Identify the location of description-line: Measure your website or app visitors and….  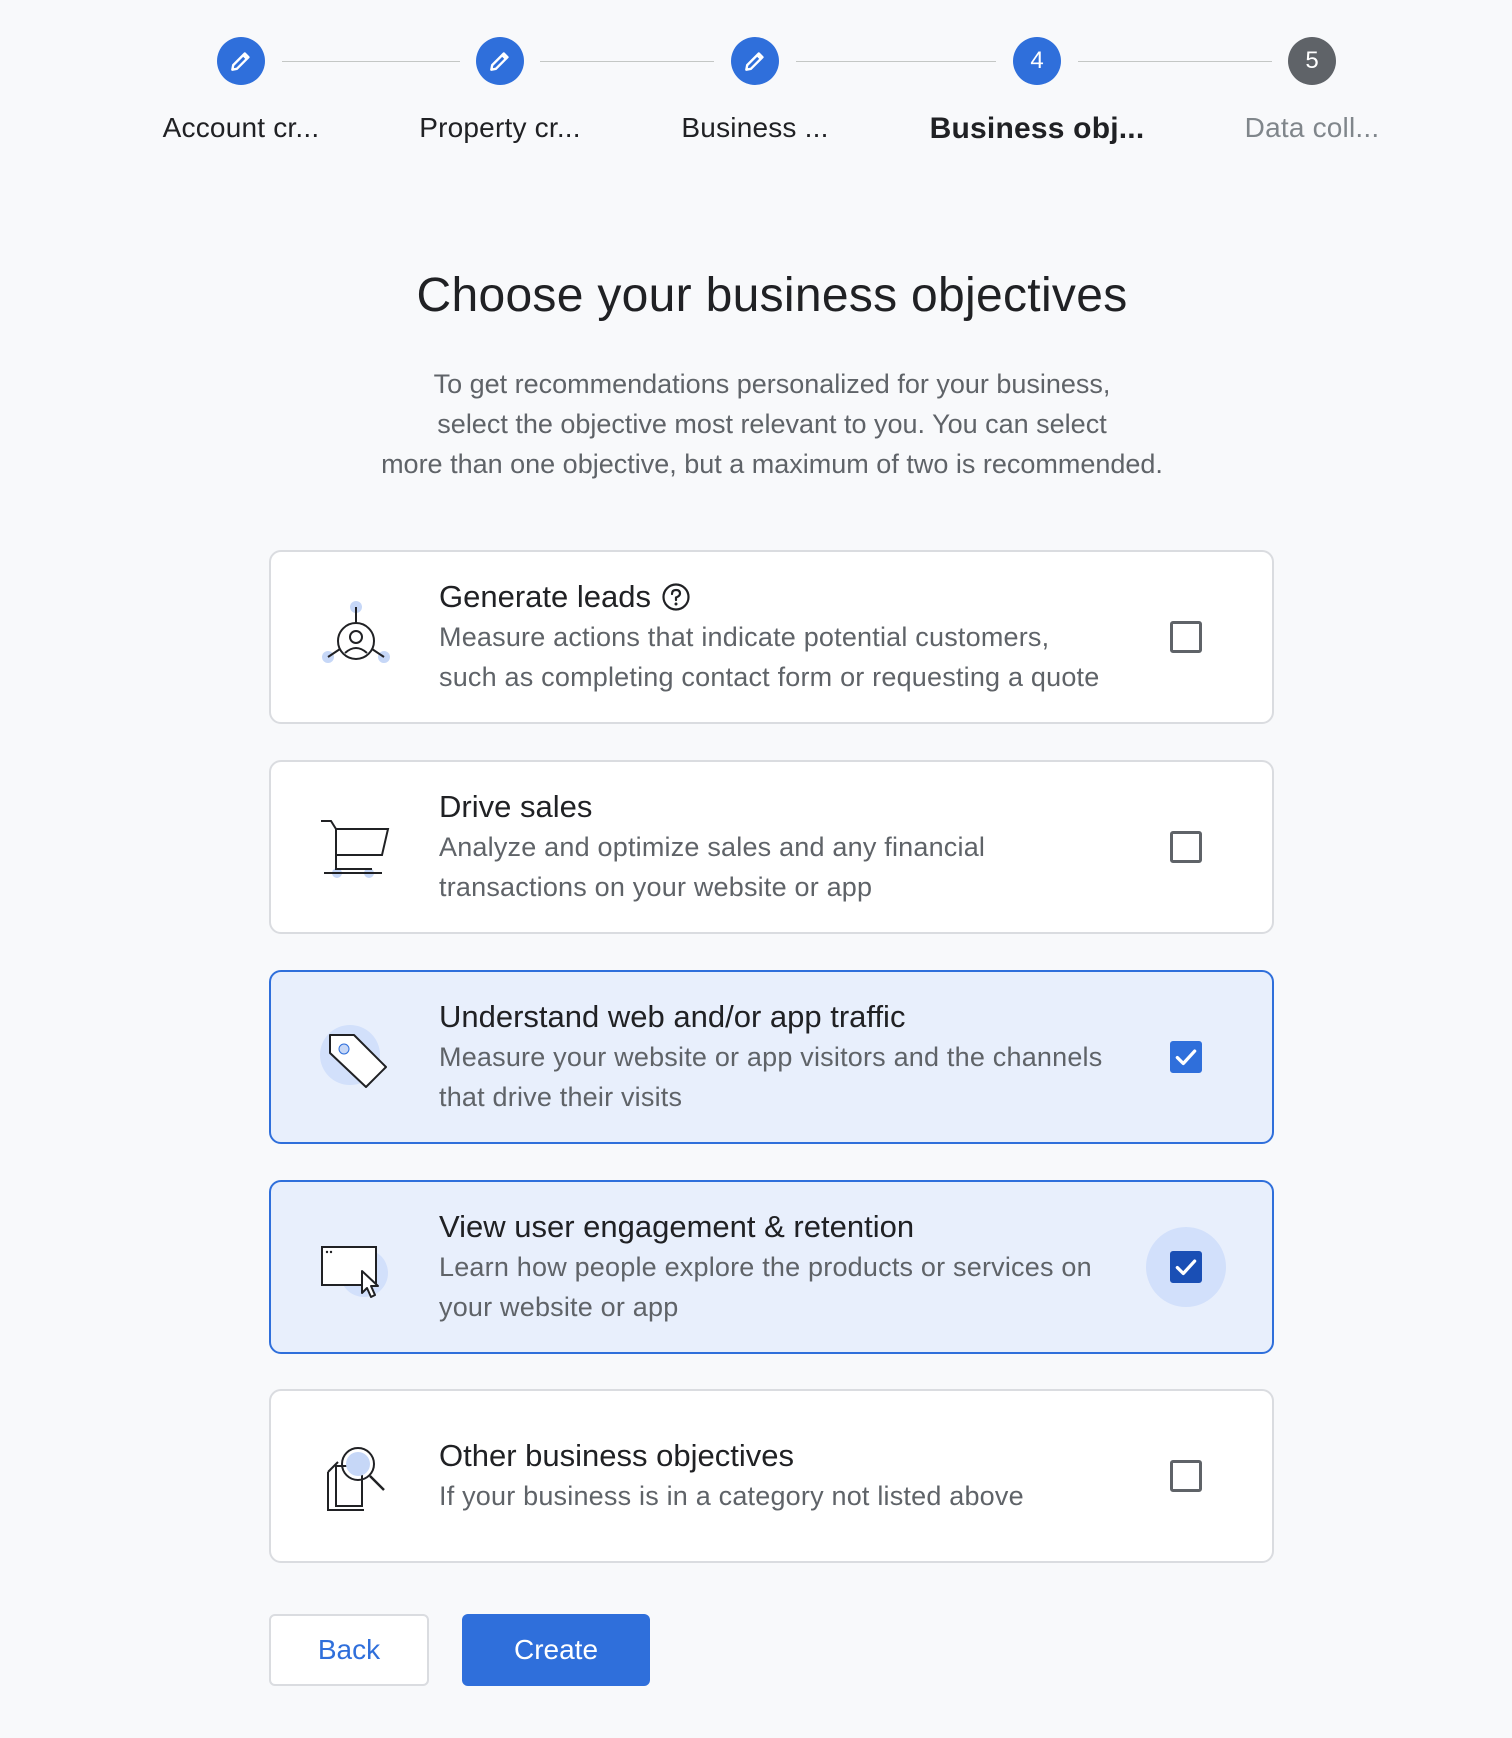
(771, 1057).